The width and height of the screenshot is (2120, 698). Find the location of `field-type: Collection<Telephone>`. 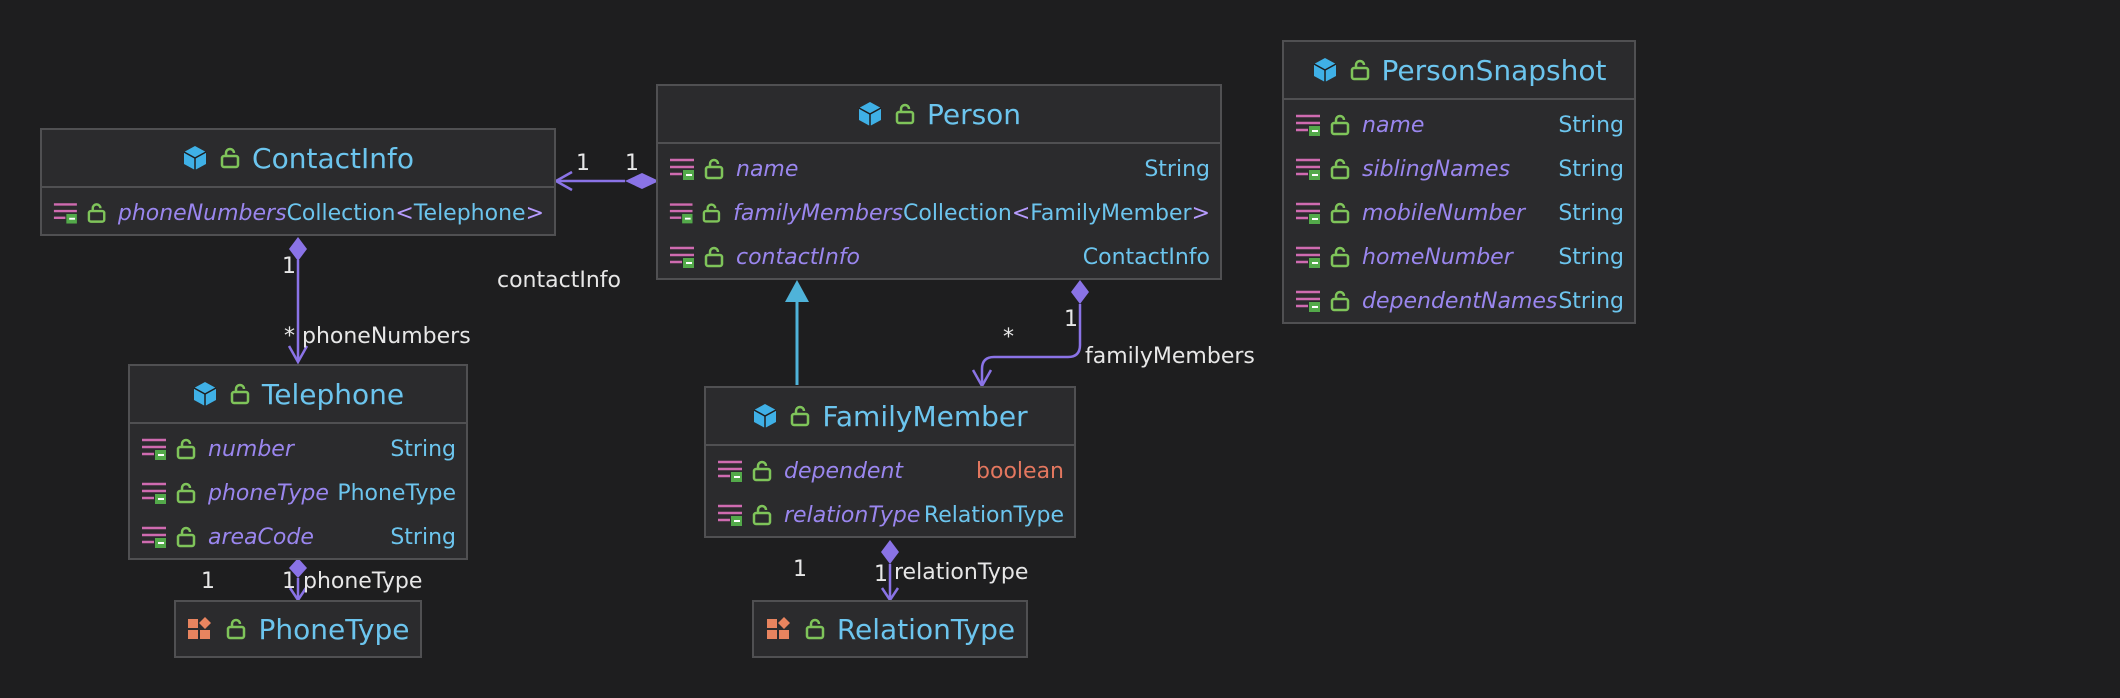

field-type: Collection<Telephone> is located at coordinates (415, 213).